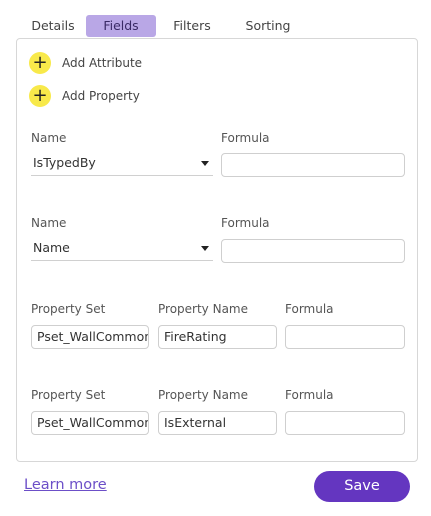  Describe the element at coordinates (51, 247) in the screenshot. I see `name-select-value: Name` at that location.